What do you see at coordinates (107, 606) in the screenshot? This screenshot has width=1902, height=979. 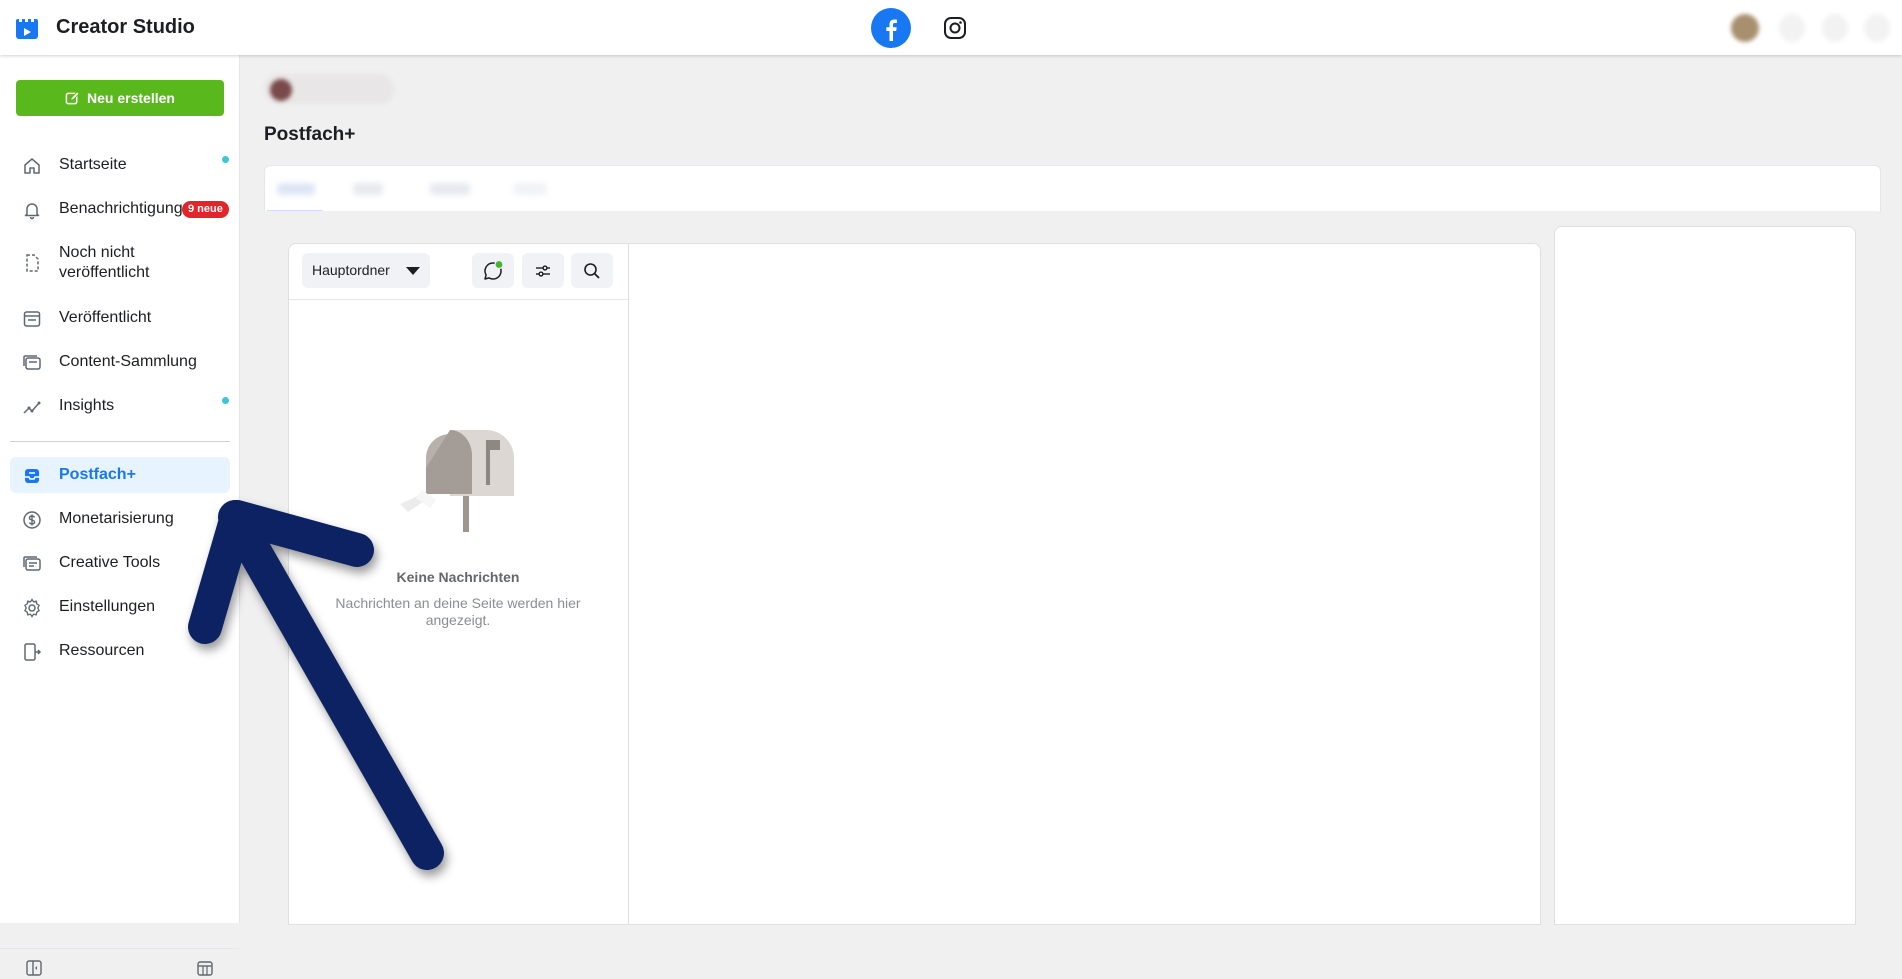 I see `sidebar-item-label: Einstellungen` at bounding box center [107, 606].